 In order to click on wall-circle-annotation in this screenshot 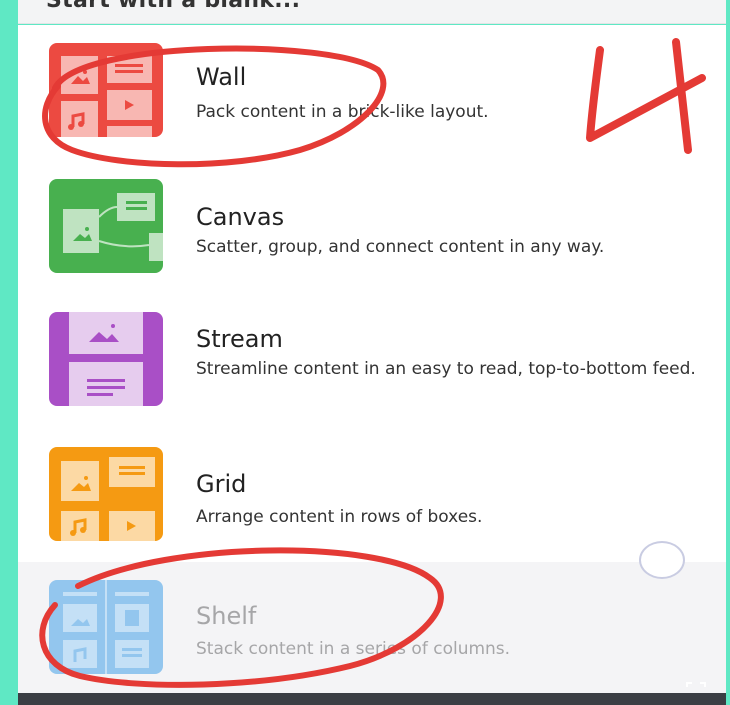, I will do `click(214, 106)`.